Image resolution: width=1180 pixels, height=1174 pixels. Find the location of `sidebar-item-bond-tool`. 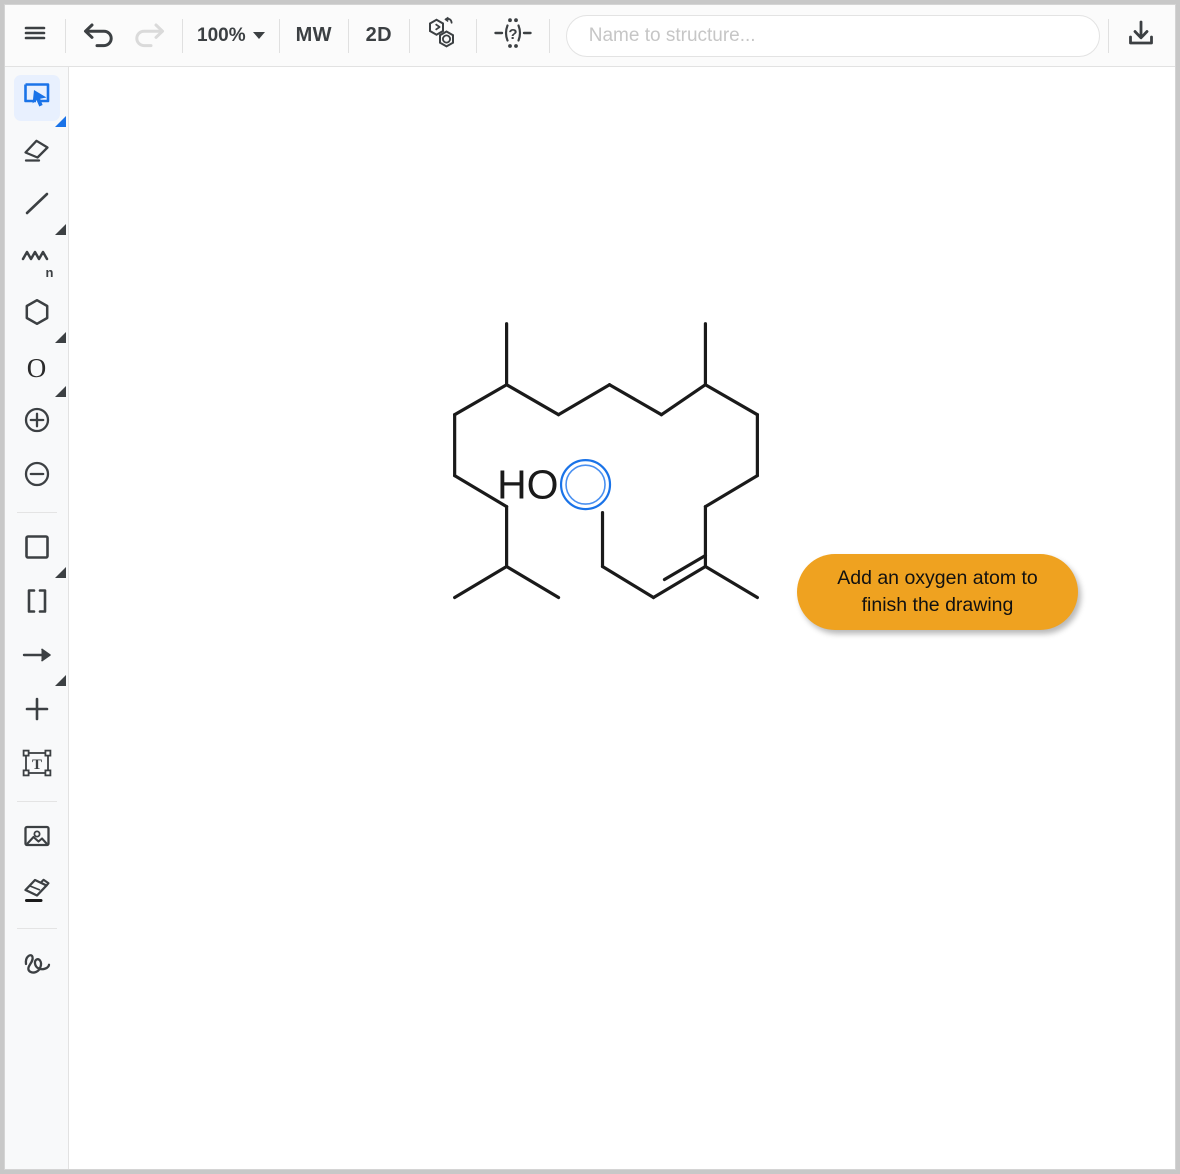

sidebar-item-bond-tool is located at coordinates (40, 209).